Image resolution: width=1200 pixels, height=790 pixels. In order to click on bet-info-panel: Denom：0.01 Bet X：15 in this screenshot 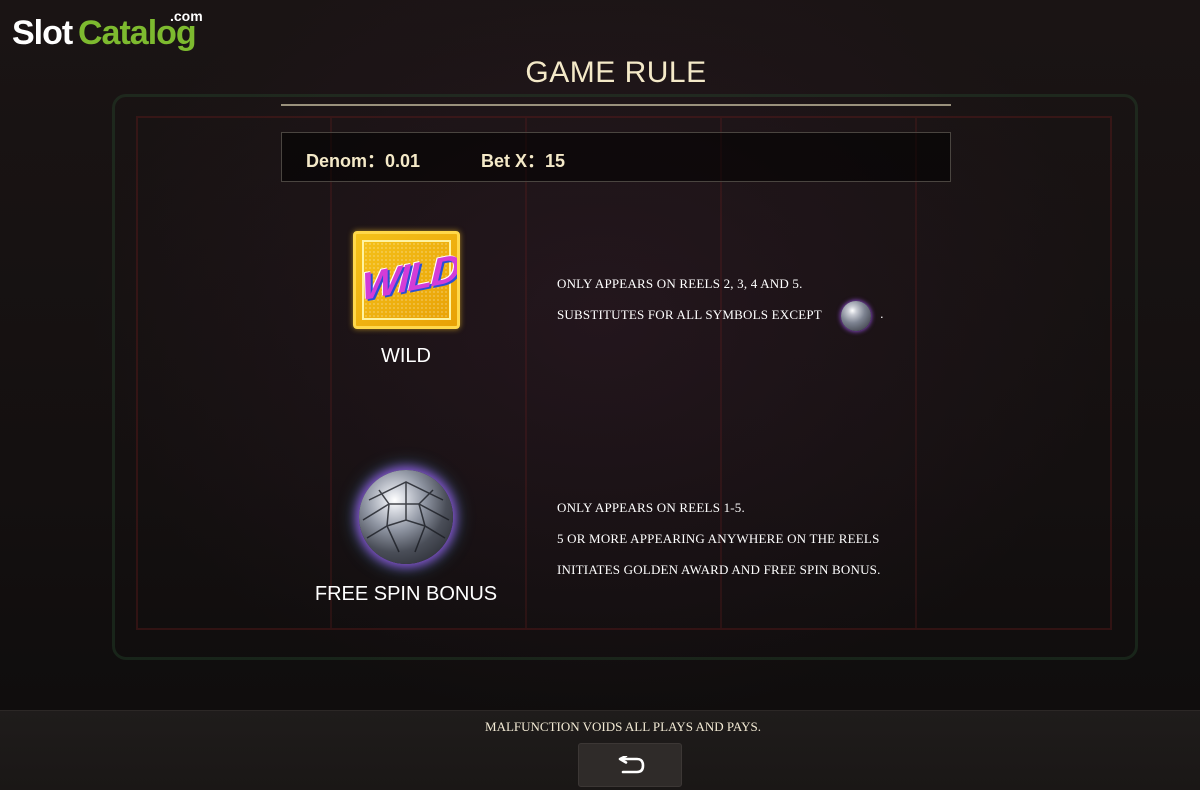, I will do `click(616, 157)`.